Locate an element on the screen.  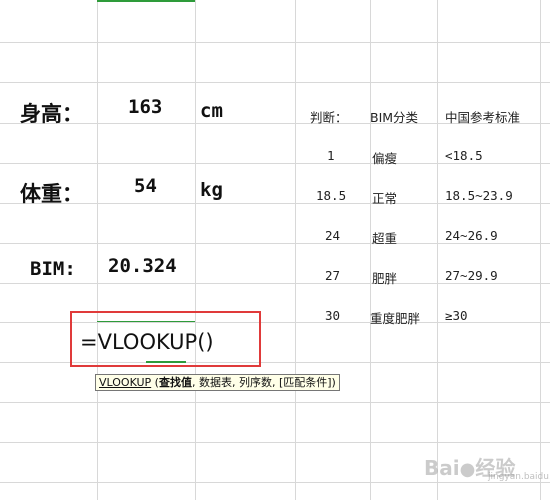
watermark-brand: Bai is located at coordinates (442, 468).